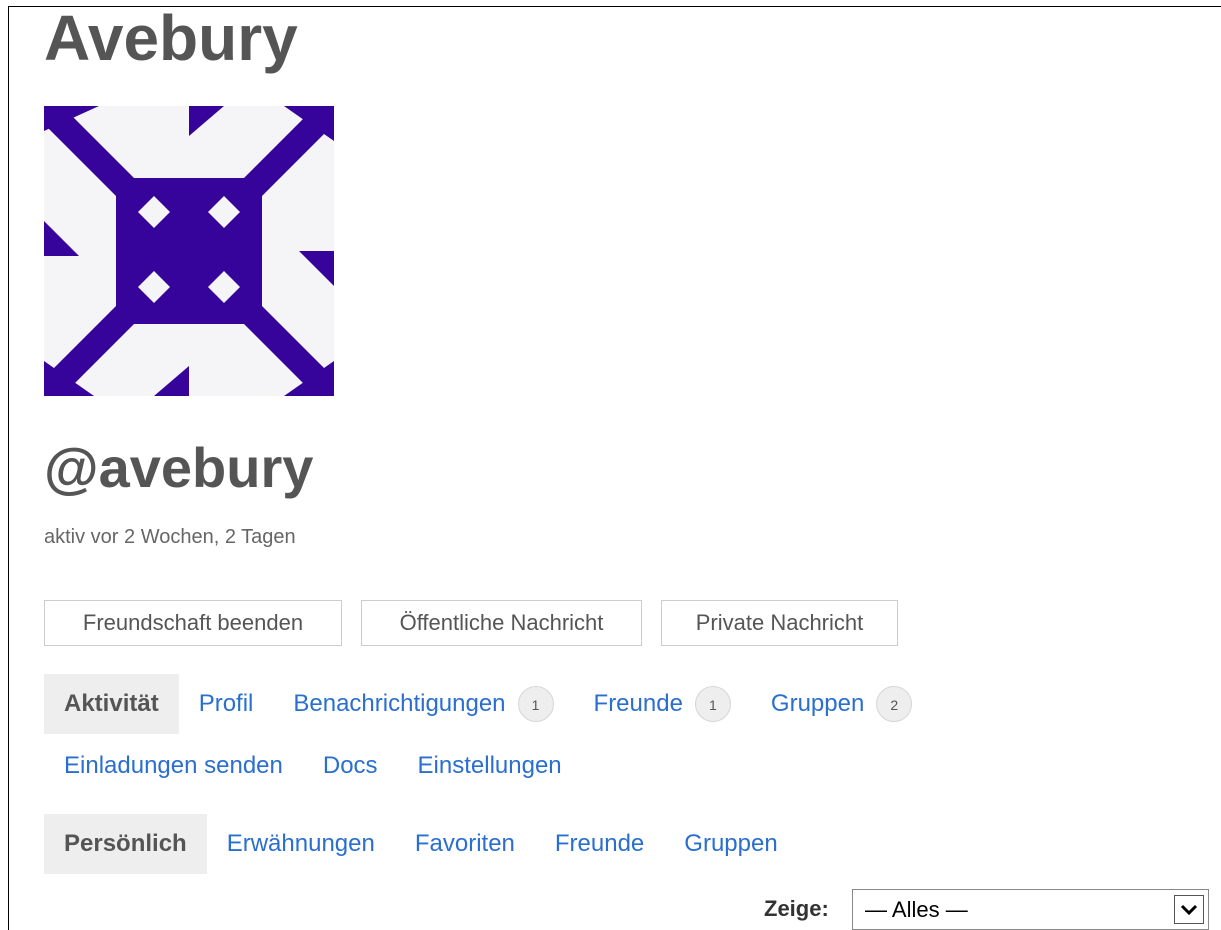 This screenshot has width=1221, height=930. I want to click on activity-filter-select: — Alles —, so click(1030, 909).